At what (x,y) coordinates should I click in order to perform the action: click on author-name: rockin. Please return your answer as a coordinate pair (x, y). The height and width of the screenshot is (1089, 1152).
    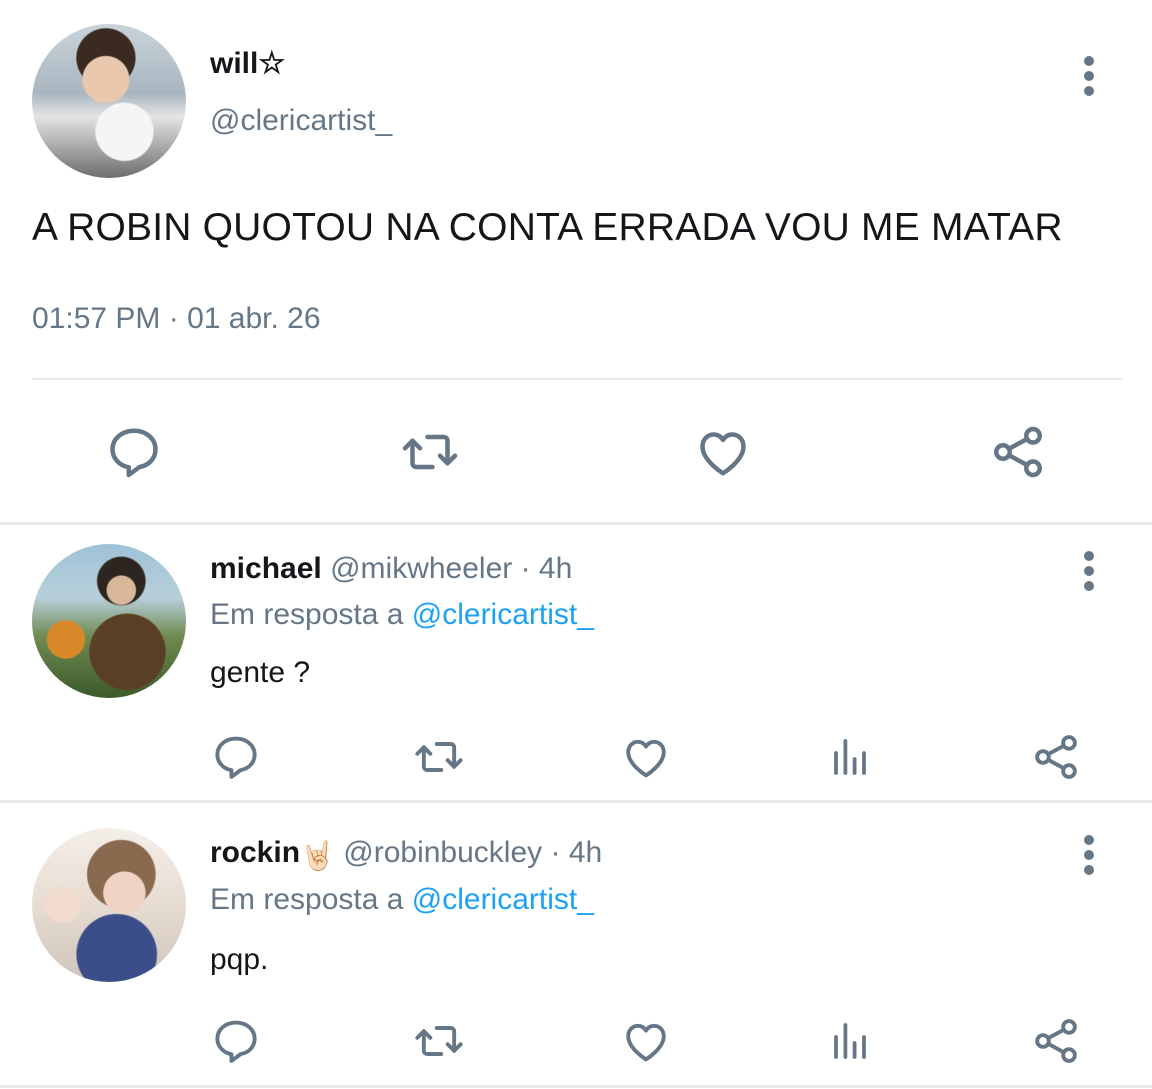
    Looking at the image, I should click on (255, 852).